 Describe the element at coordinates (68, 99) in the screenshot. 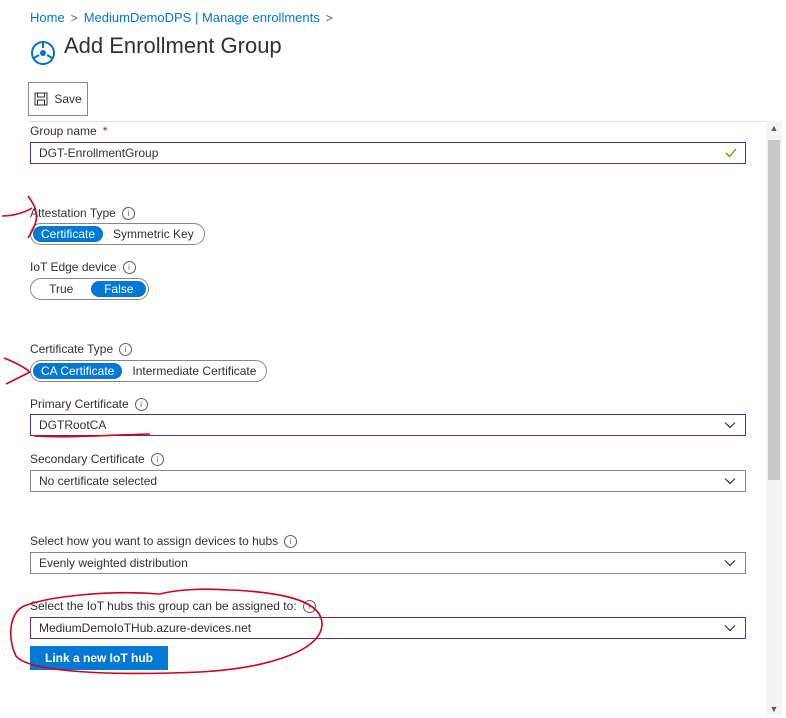

I see `save-label: Save` at that location.